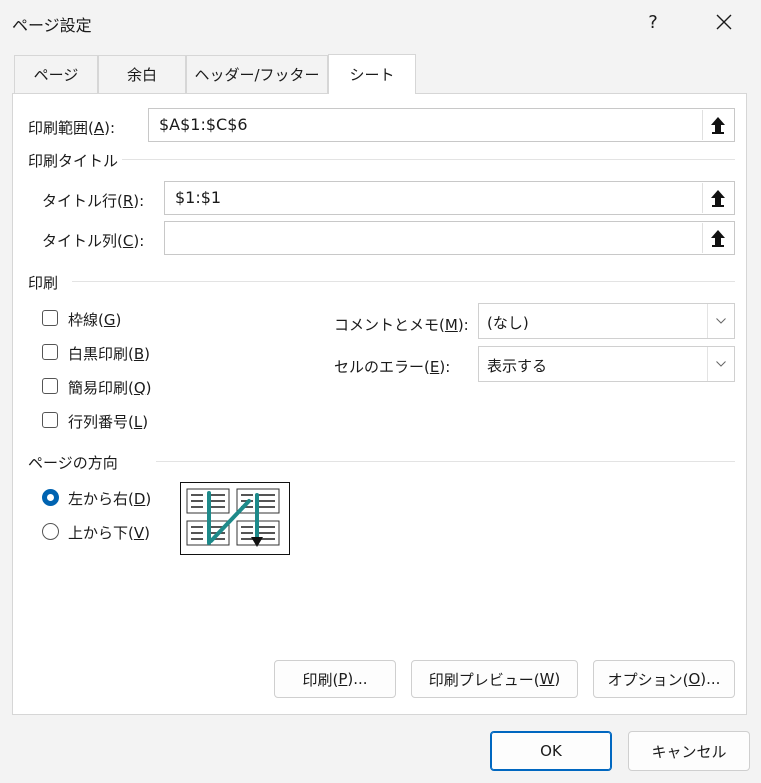 The width and height of the screenshot is (761, 783). I want to click on comments-label: コメントとメモ(M):, so click(401, 325).